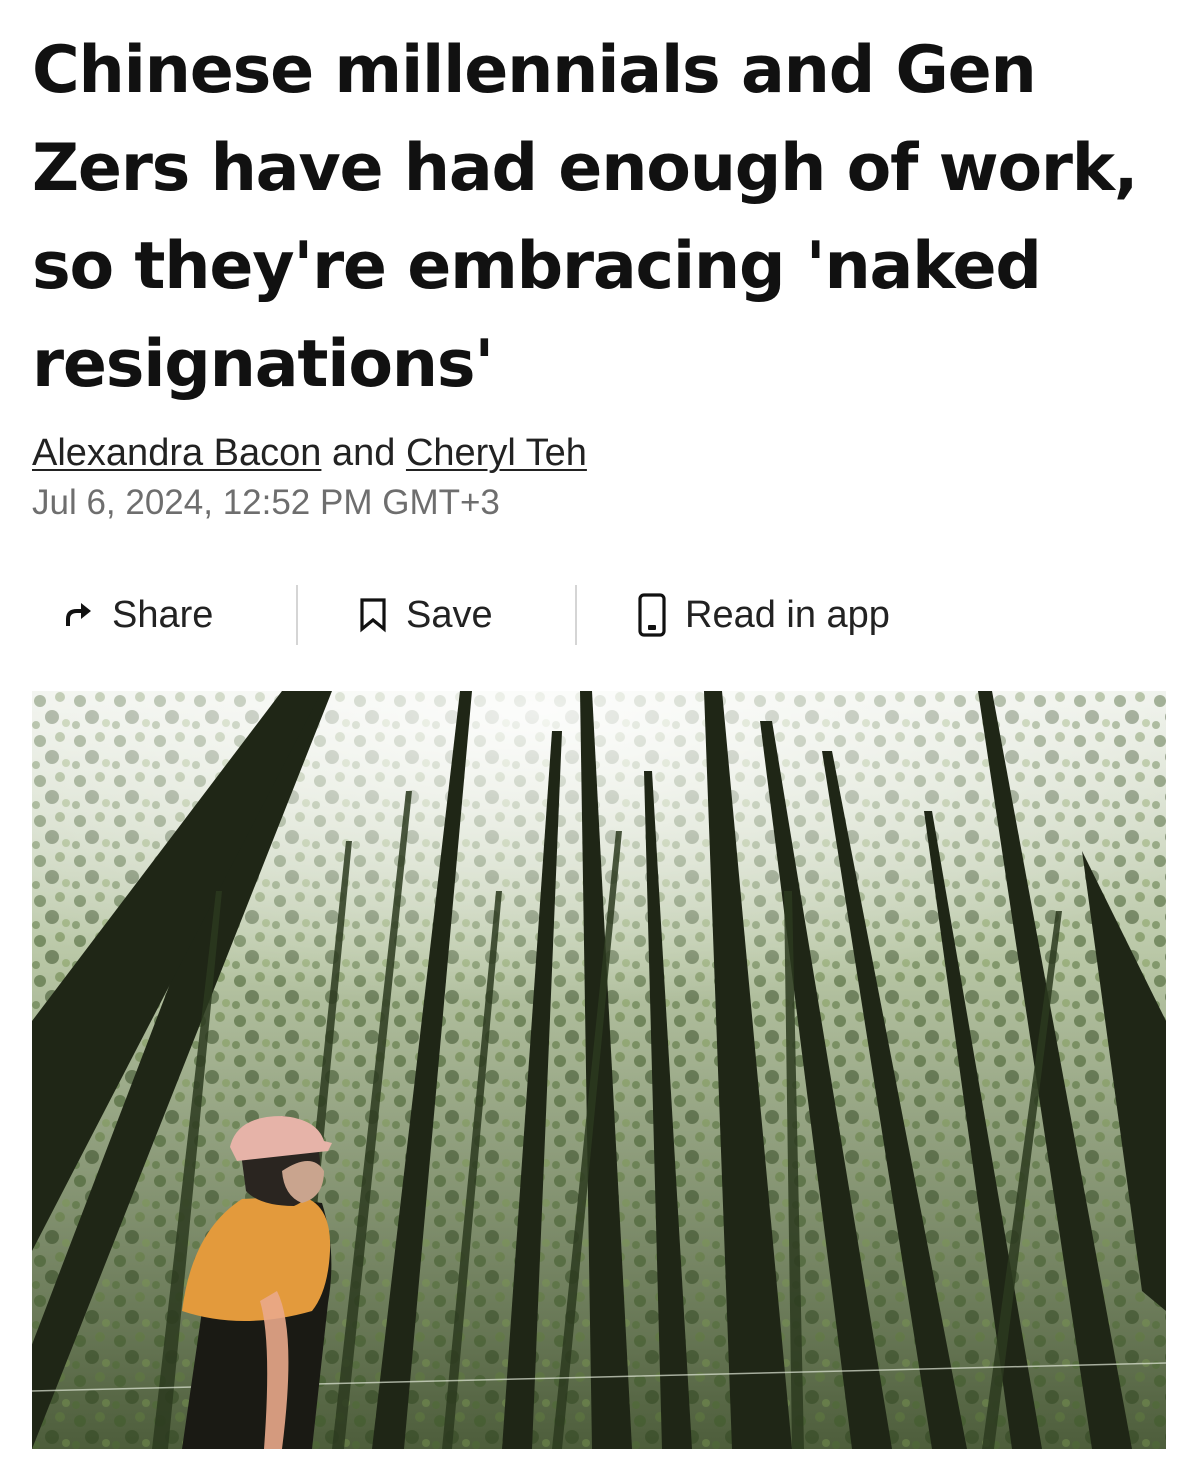  I want to click on share-arrow-icon, so click(79, 615).